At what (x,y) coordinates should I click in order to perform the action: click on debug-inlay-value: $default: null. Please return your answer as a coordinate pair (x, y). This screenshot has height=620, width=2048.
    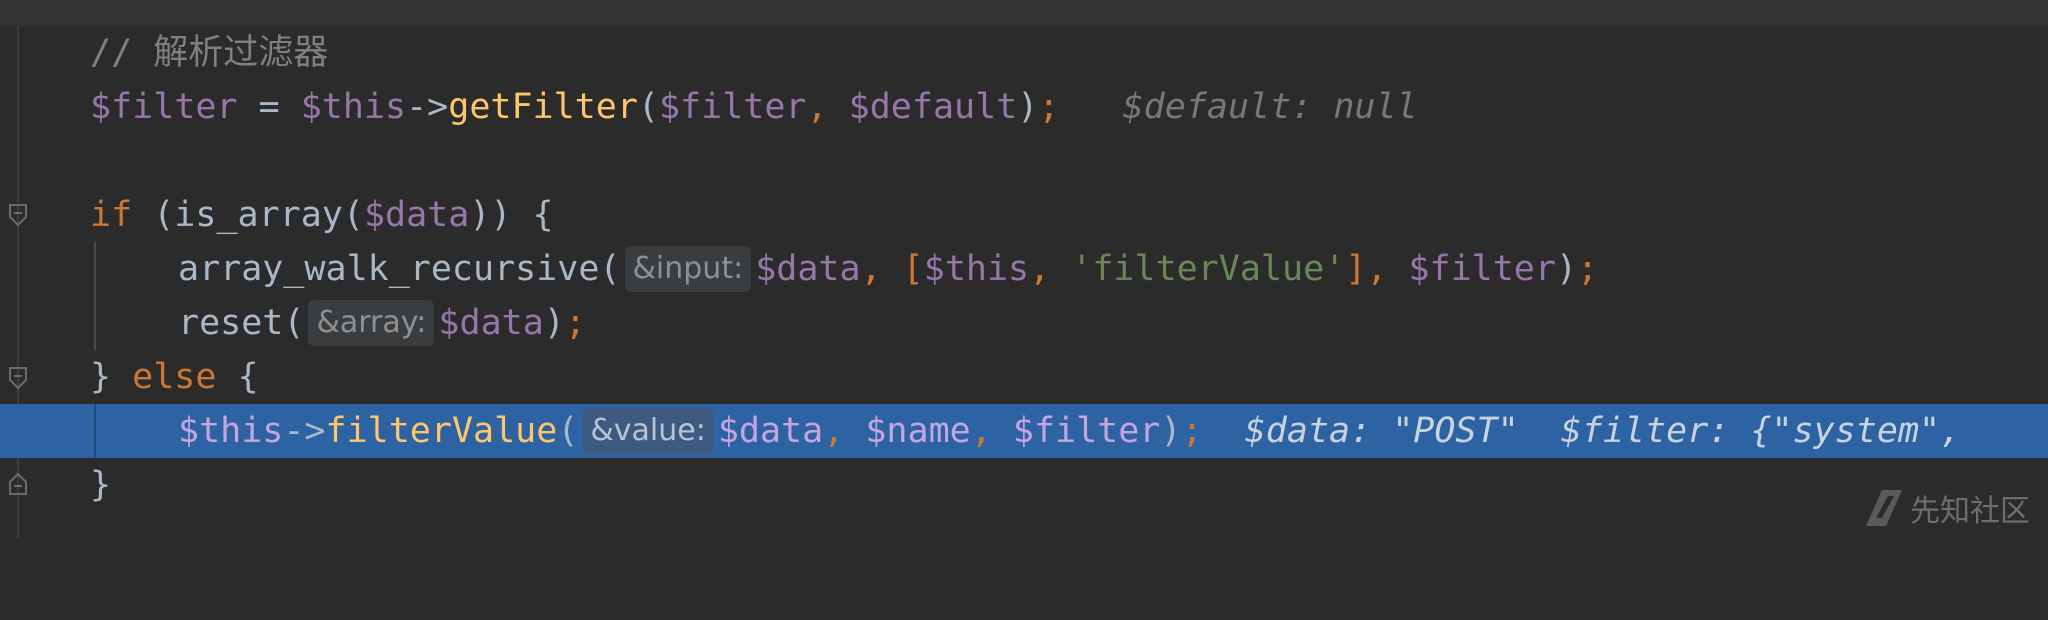
    Looking at the image, I should click on (1270, 107).